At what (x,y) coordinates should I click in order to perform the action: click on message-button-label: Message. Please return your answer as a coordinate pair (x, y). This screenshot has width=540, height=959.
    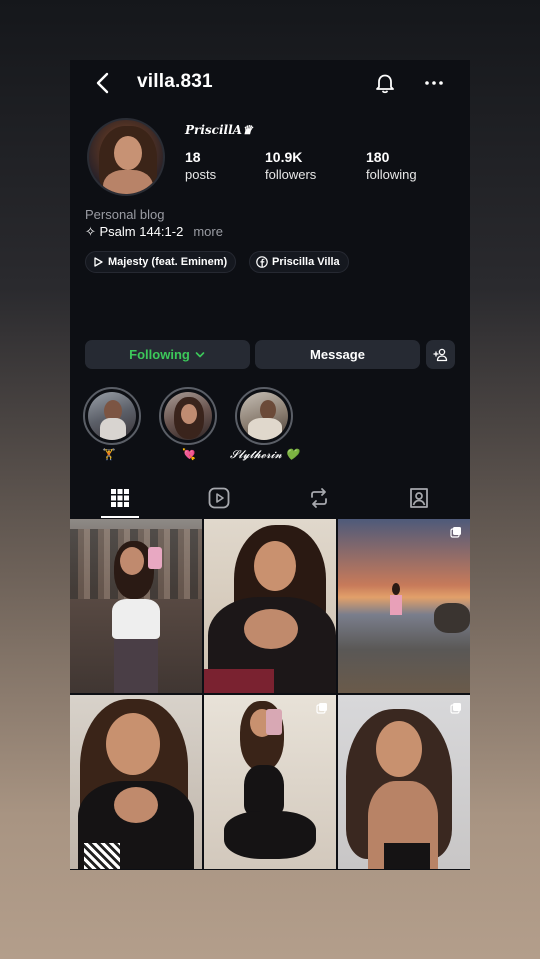
    Looking at the image, I should click on (337, 354).